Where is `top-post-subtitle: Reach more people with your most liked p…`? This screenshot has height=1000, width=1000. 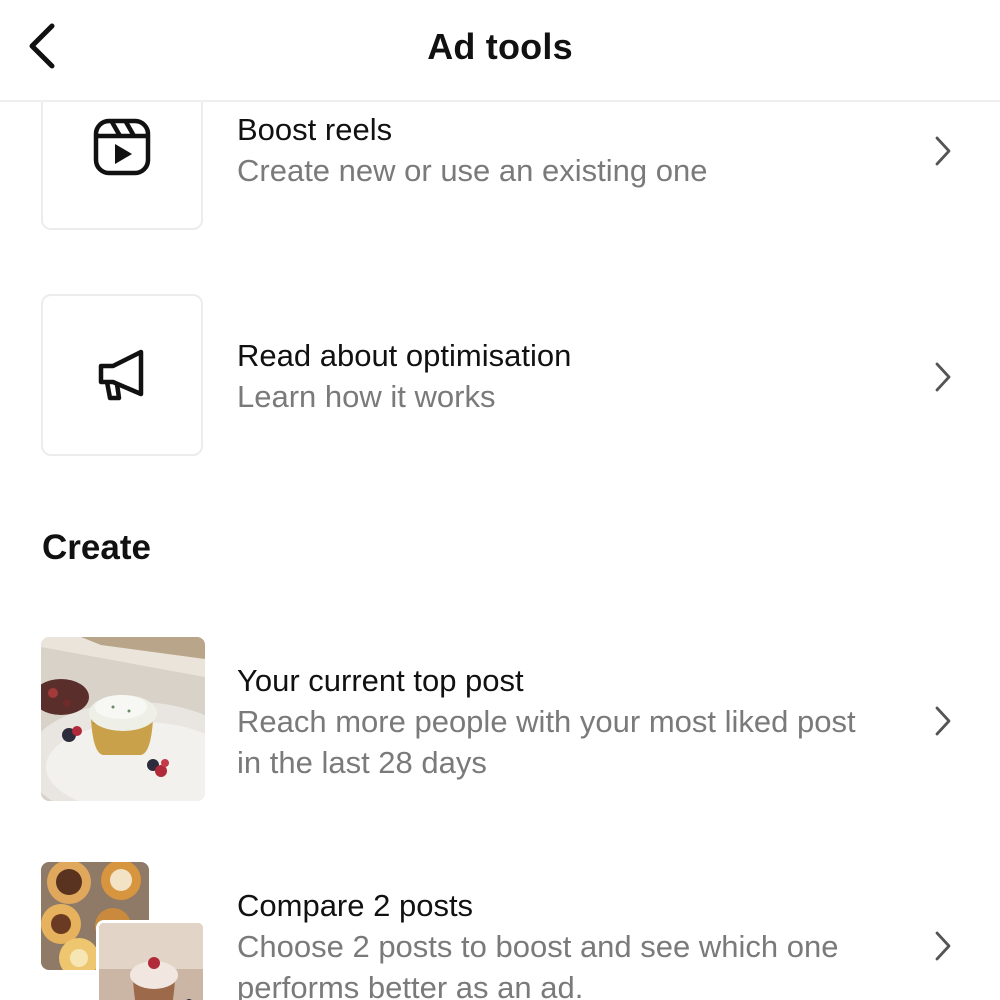
top-post-subtitle: Reach more people with your most liked p… is located at coordinates (546, 742).